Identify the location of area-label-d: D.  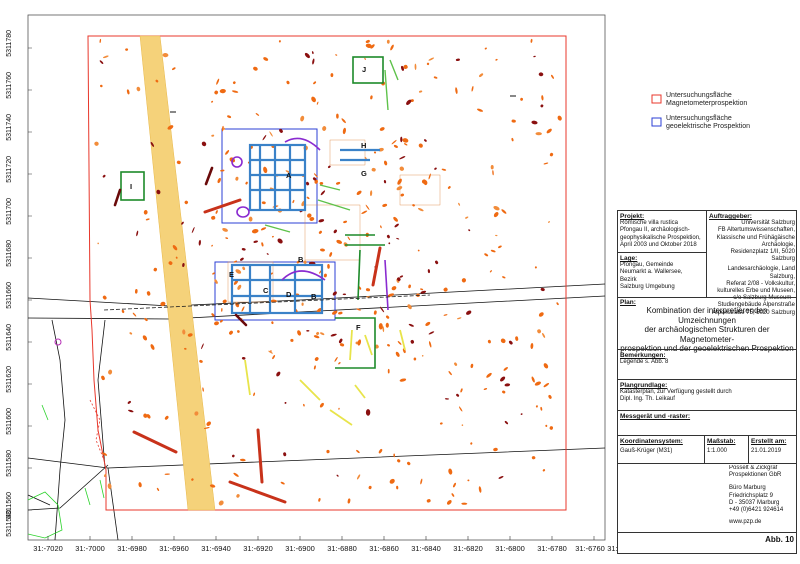
(289, 294).